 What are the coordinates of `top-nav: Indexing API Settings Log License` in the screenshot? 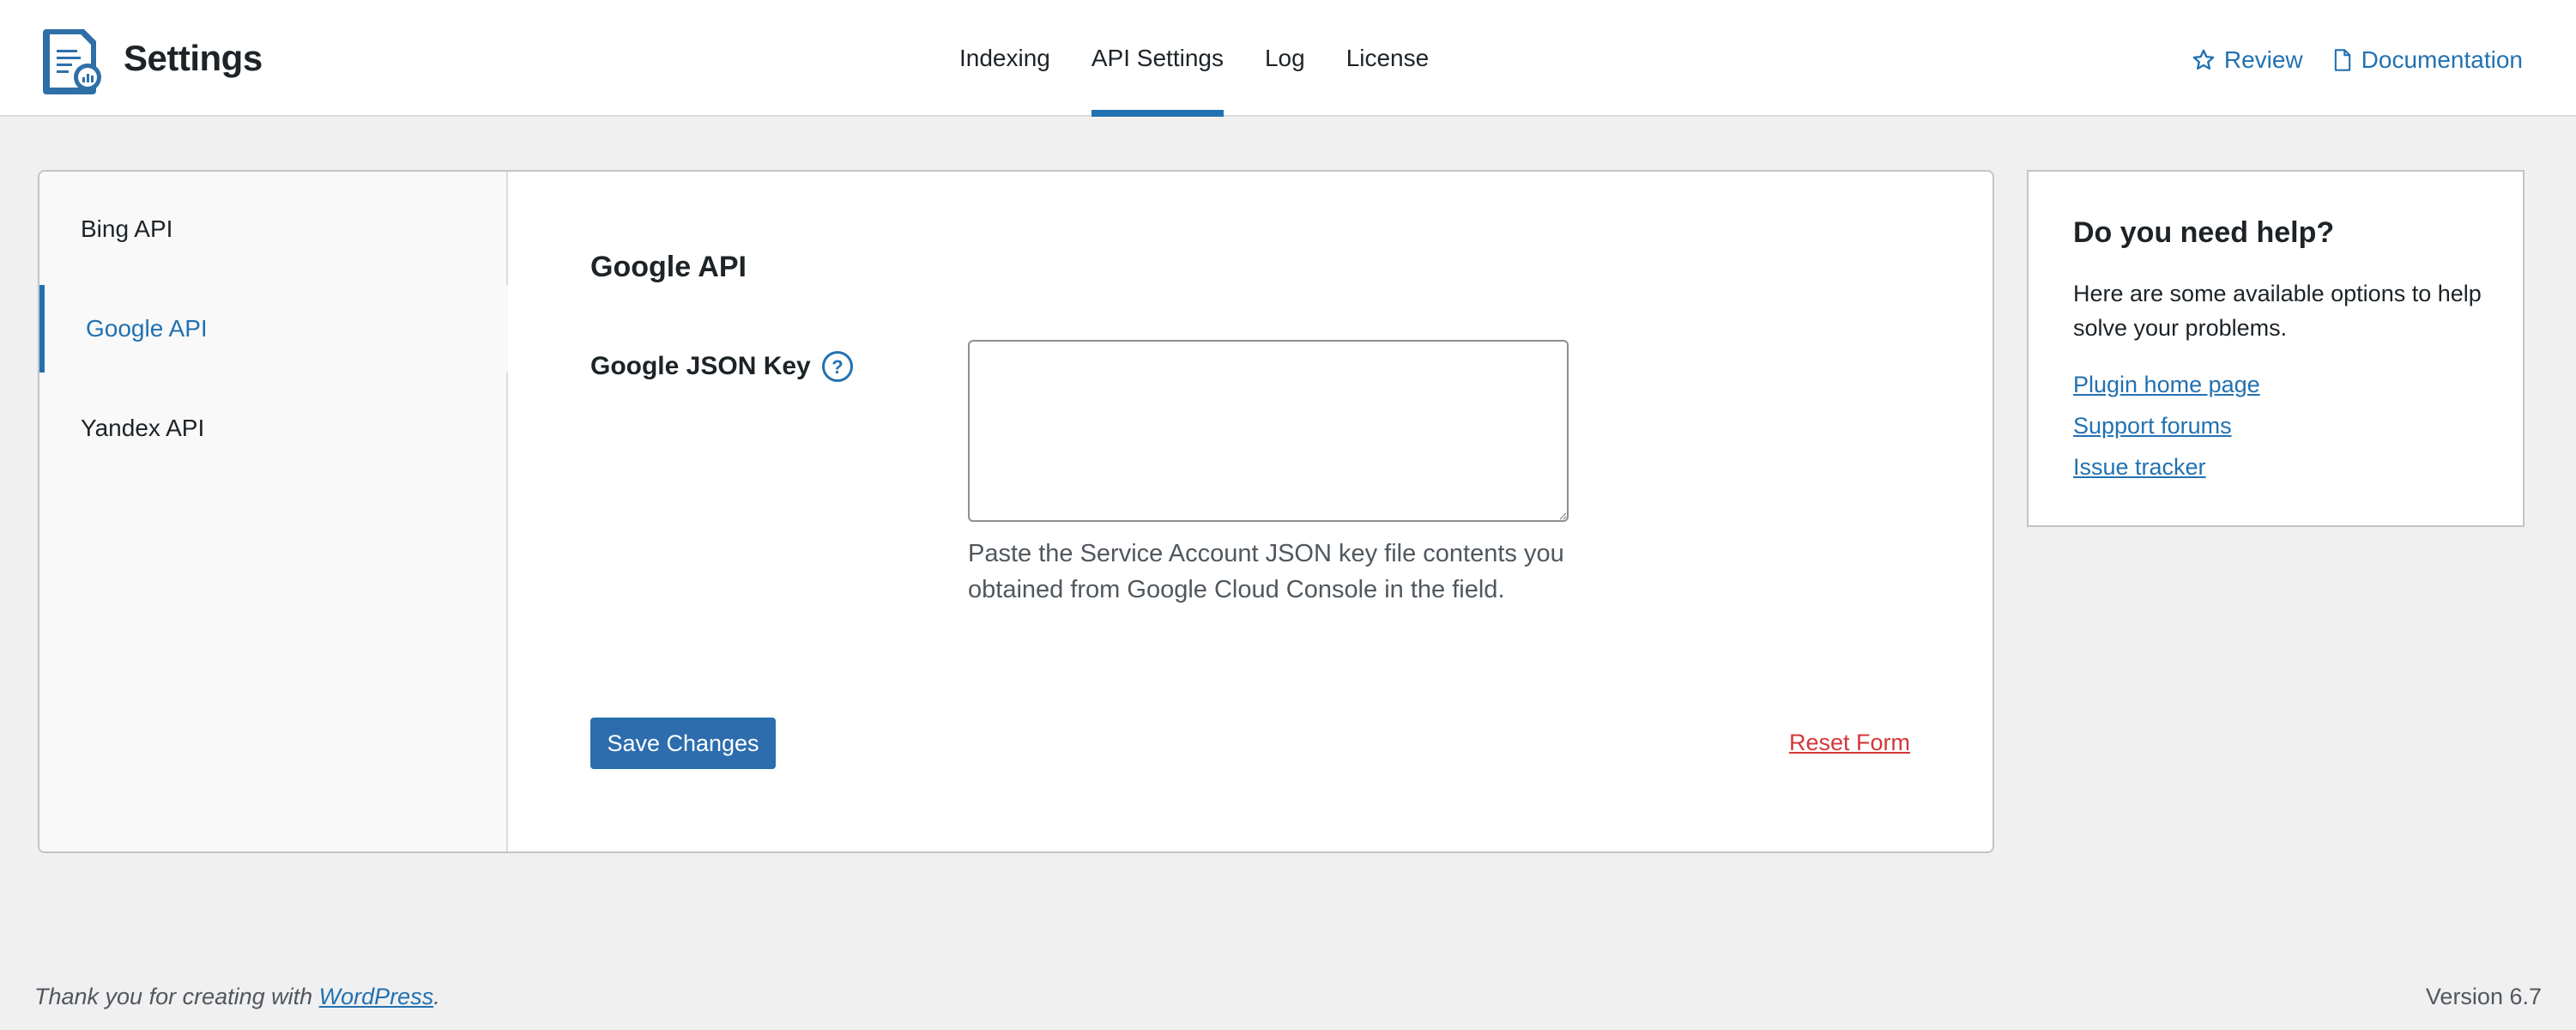 It's located at (1214, 58).